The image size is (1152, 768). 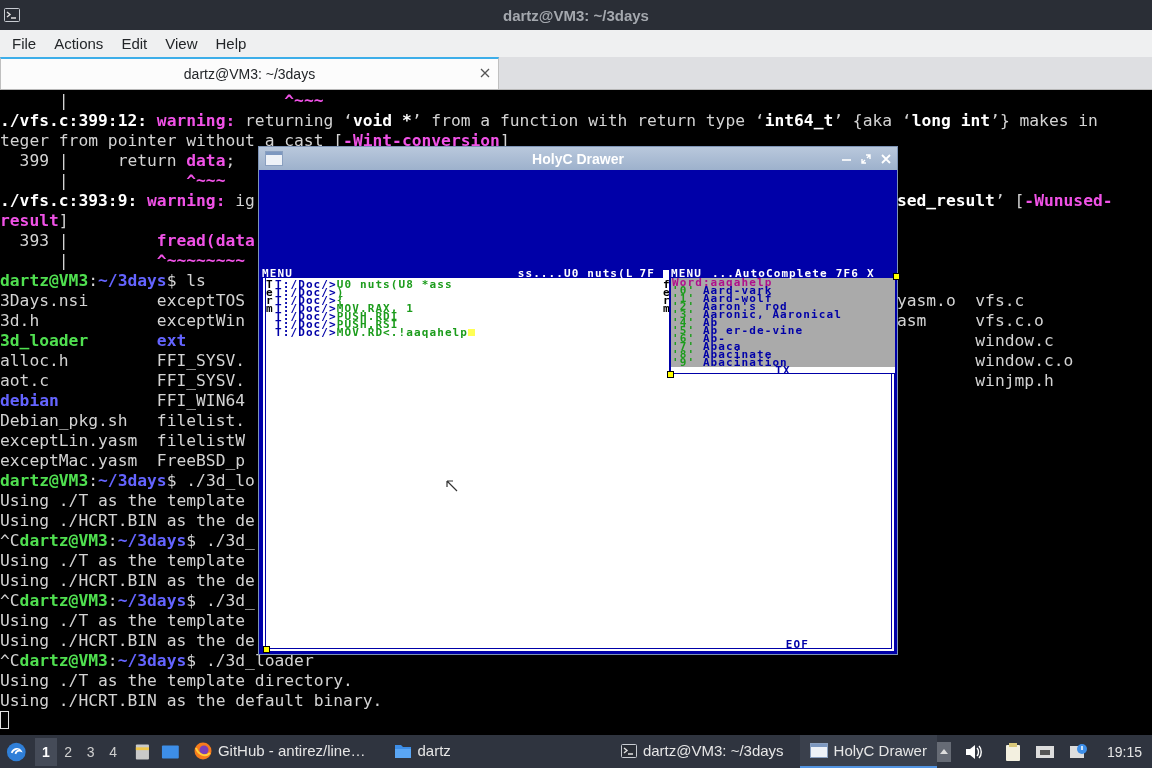 I want to click on terminal-tab: dartz@VM3: ~/3days, so click(x=249, y=73).